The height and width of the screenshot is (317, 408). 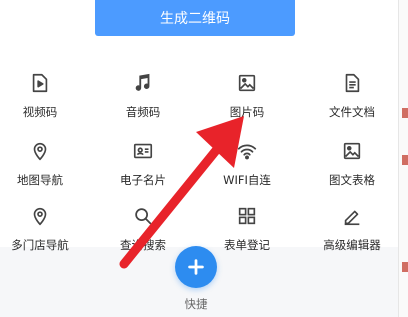 I want to click on grid-form-icon, so click(x=247, y=216).